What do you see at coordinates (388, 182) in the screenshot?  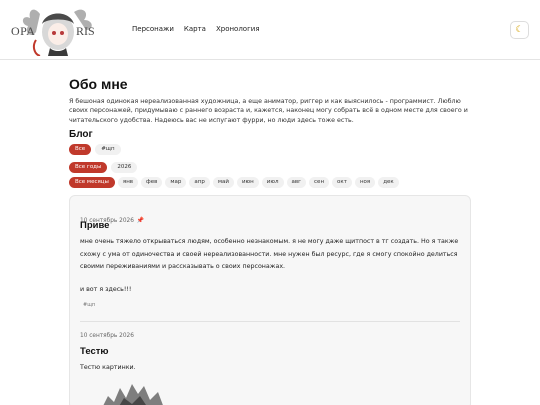 I see `month-filter-dec: дек` at bounding box center [388, 182].